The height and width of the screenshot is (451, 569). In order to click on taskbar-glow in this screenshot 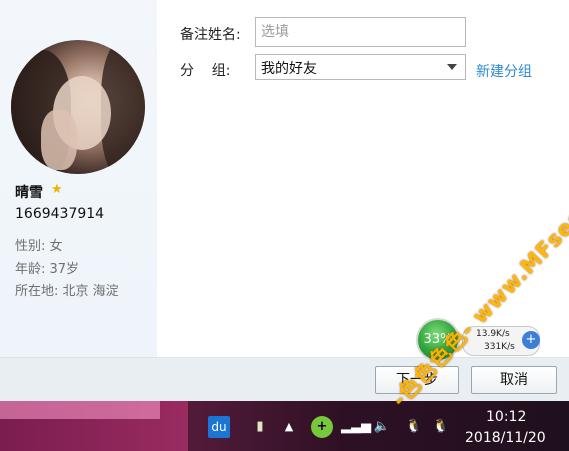, I will do `click(80, 410)`.